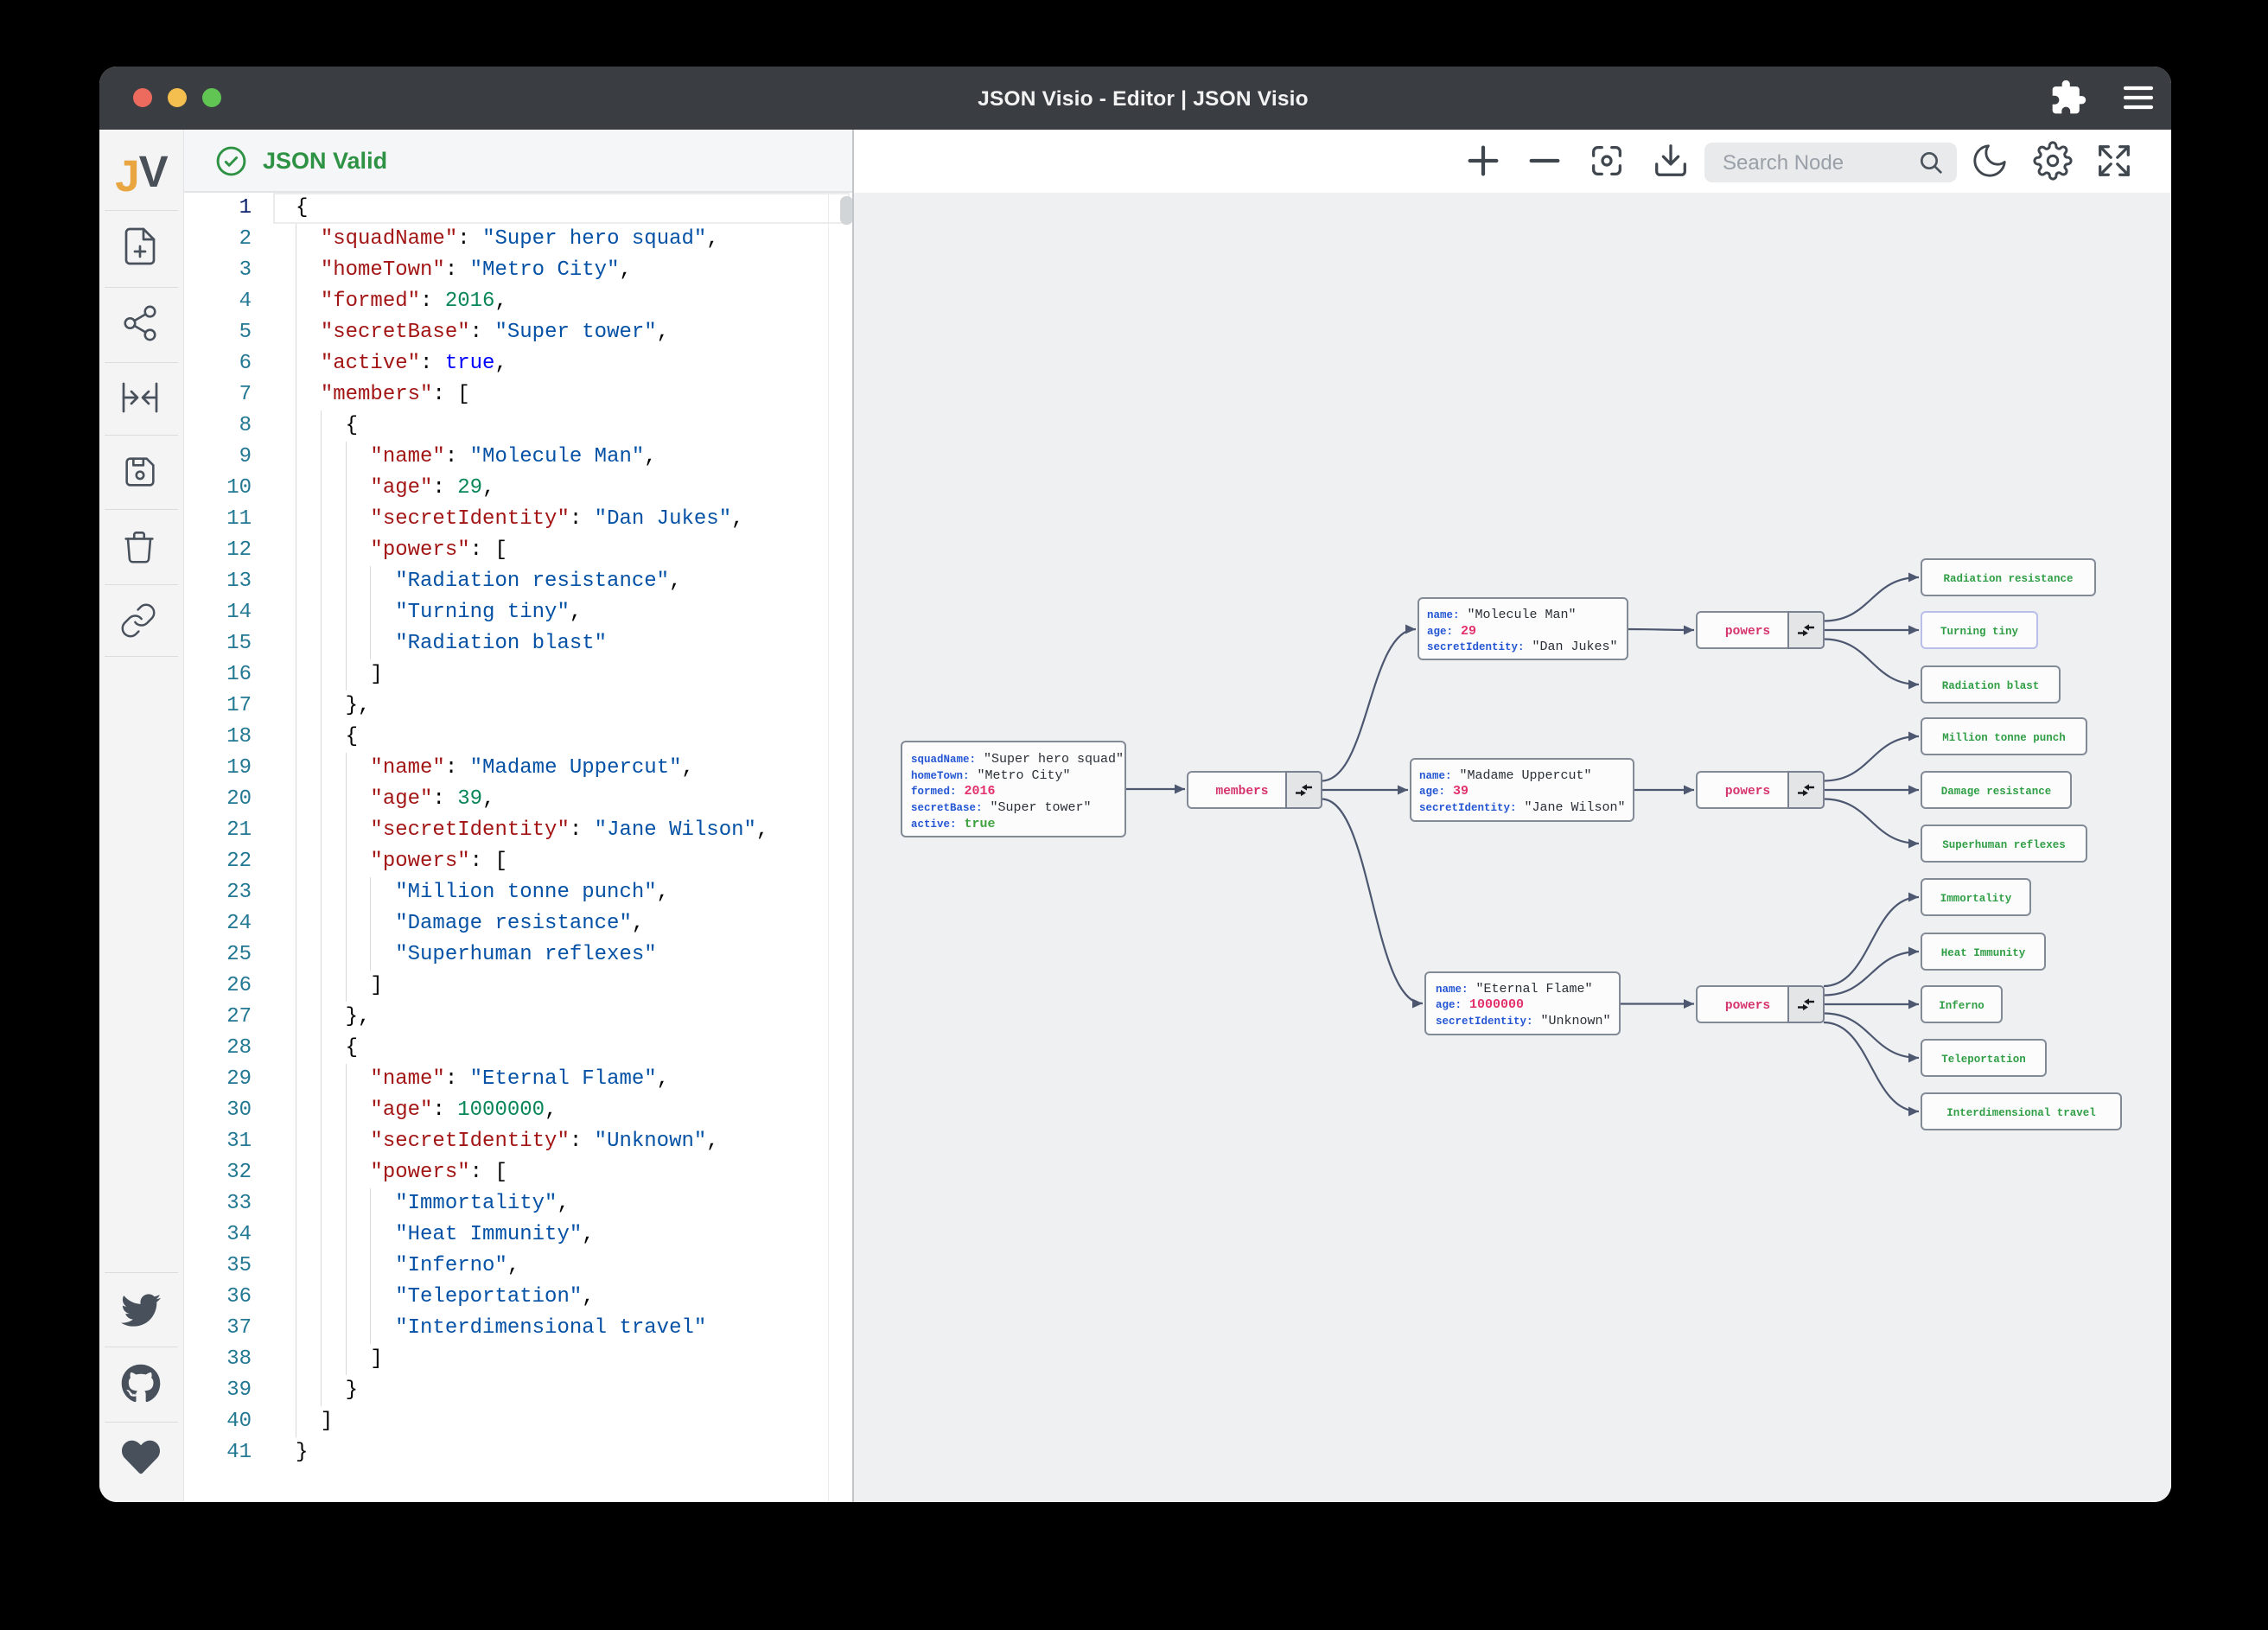  I want to click on svg-text: Radiation resistance, so click(2008, 579).